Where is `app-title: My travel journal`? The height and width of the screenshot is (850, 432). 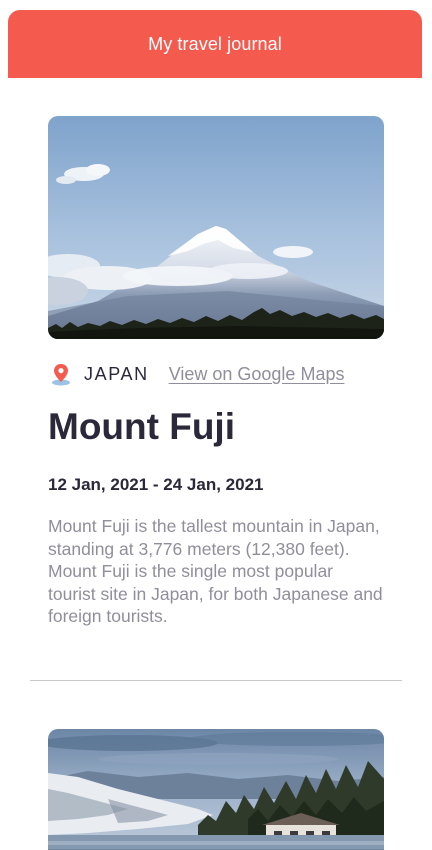 app-title: My travel journal is located at coordinates (215, 43).